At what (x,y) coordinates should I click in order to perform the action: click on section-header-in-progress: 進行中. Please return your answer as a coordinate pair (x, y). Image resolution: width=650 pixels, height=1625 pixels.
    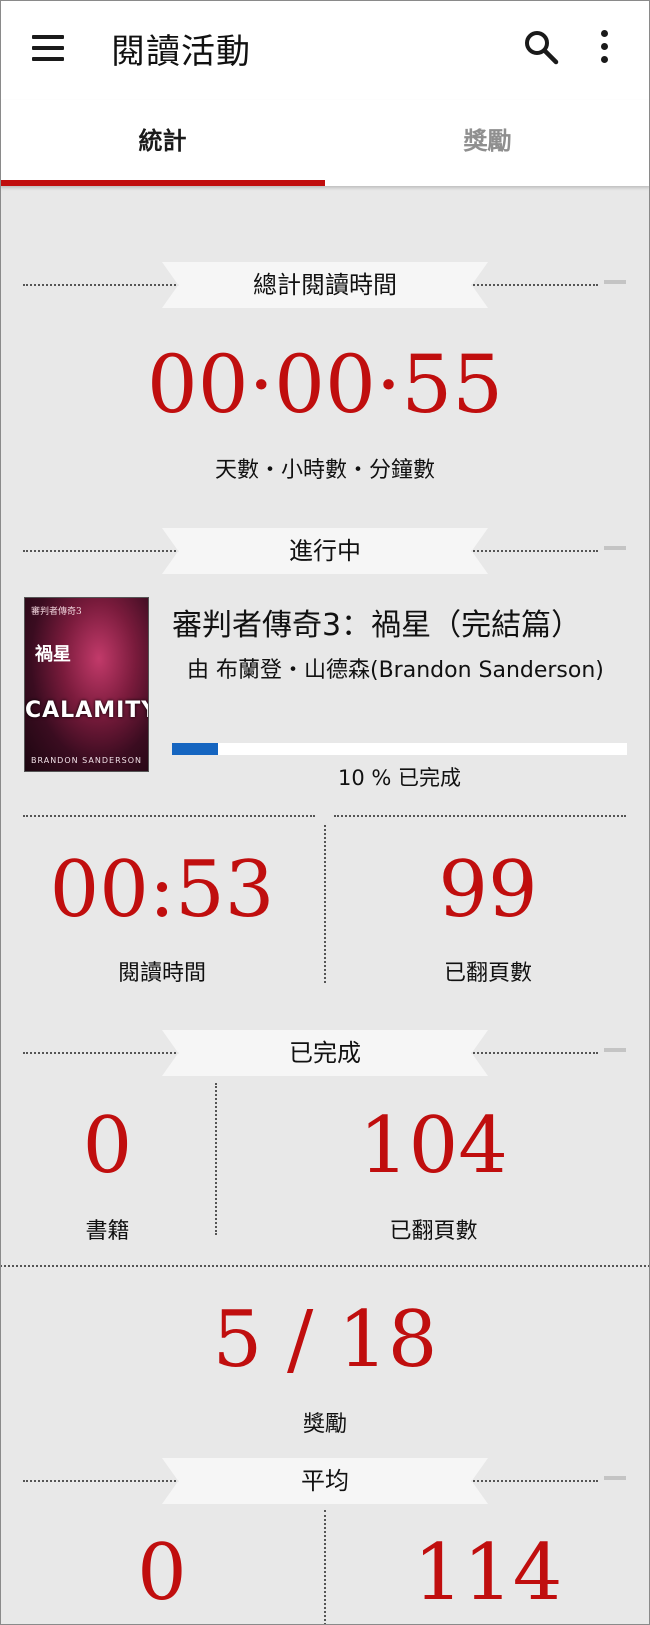
    Looking at the image, I should click on (325, 551).